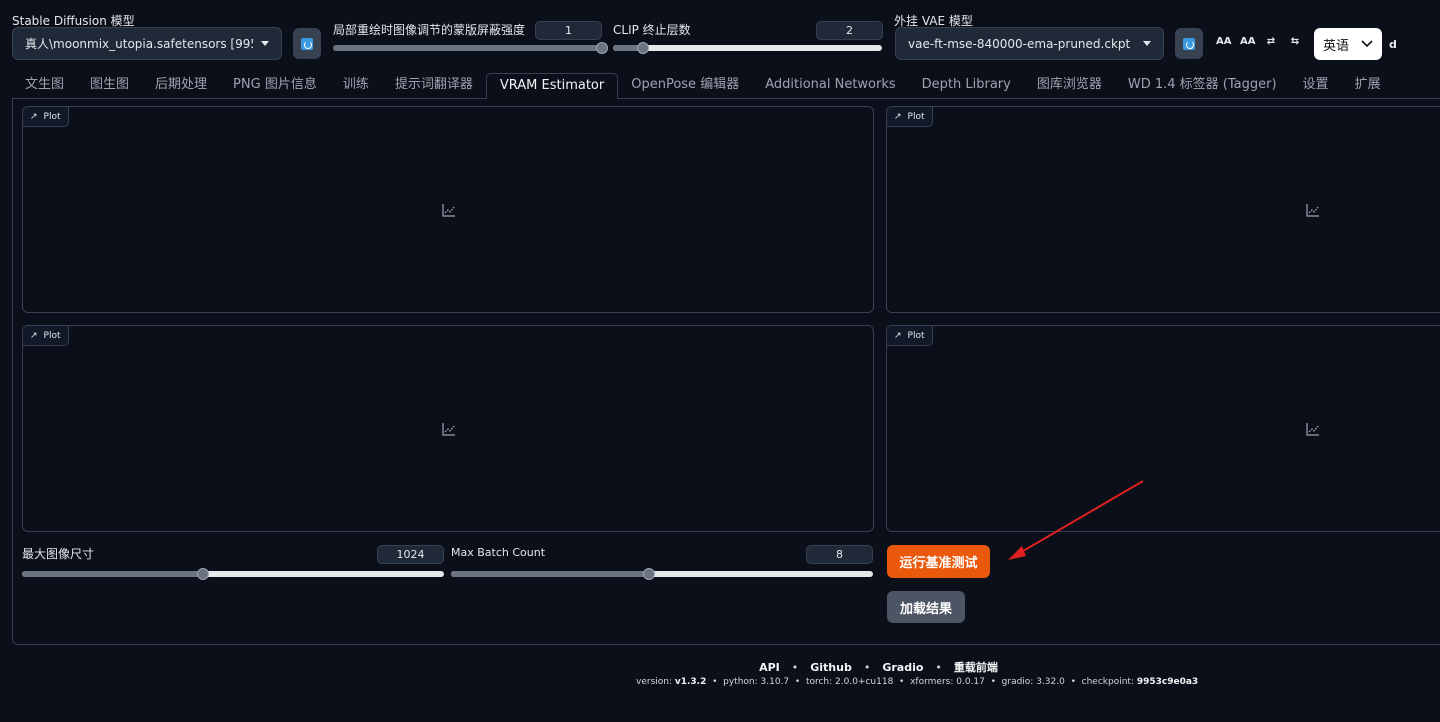 The height and width of the screenshot is (722, 1440). What do you see at coordinates (878, 667) in the screenshot?
I see `footer-links: API • Github • Gradio • 重载前端` at bounding box center [878, 667].